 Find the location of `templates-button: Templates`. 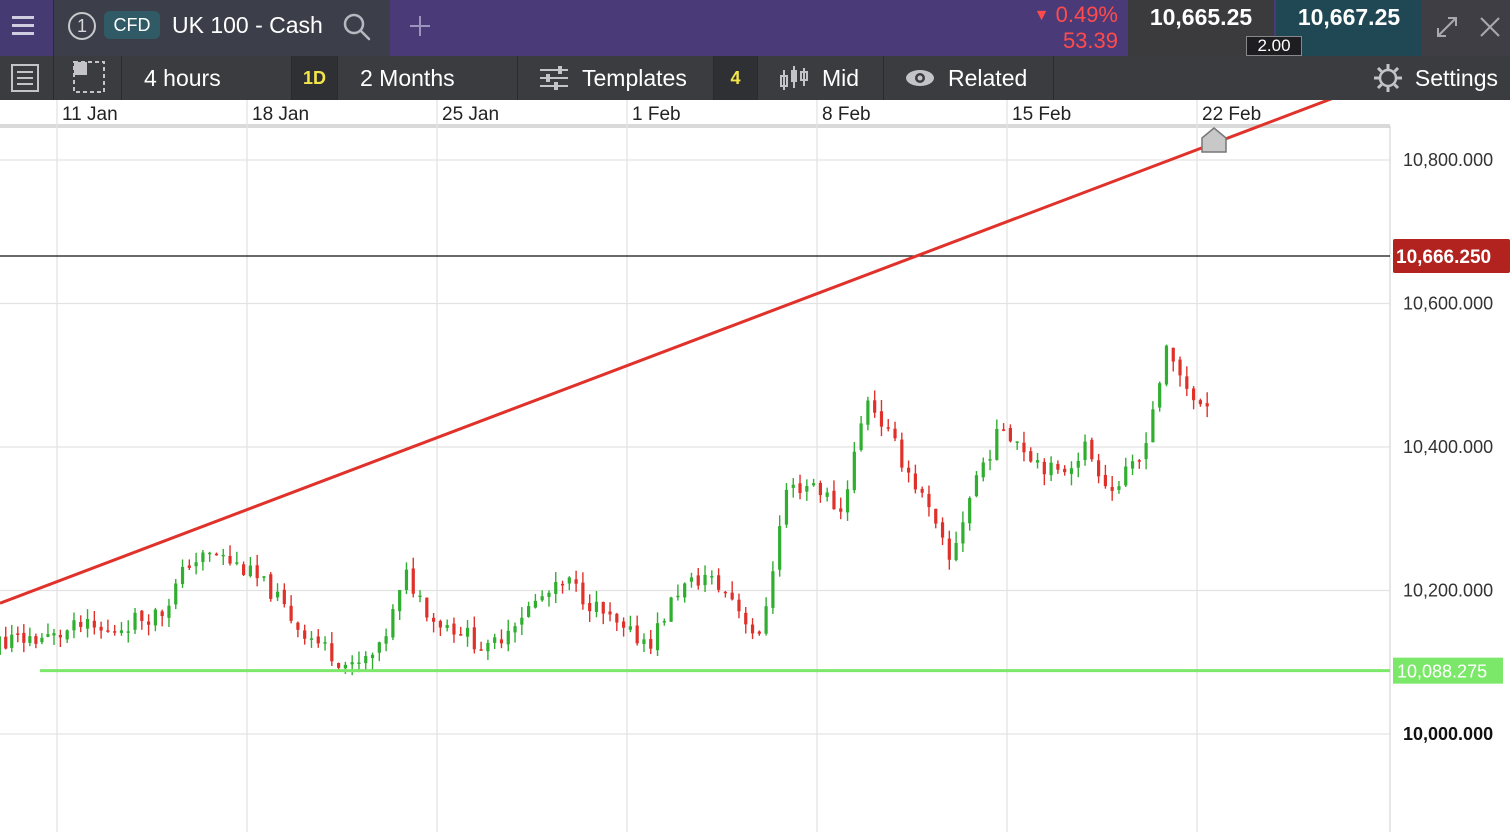

templates-button: Templates is located at coordinates (616, 78).